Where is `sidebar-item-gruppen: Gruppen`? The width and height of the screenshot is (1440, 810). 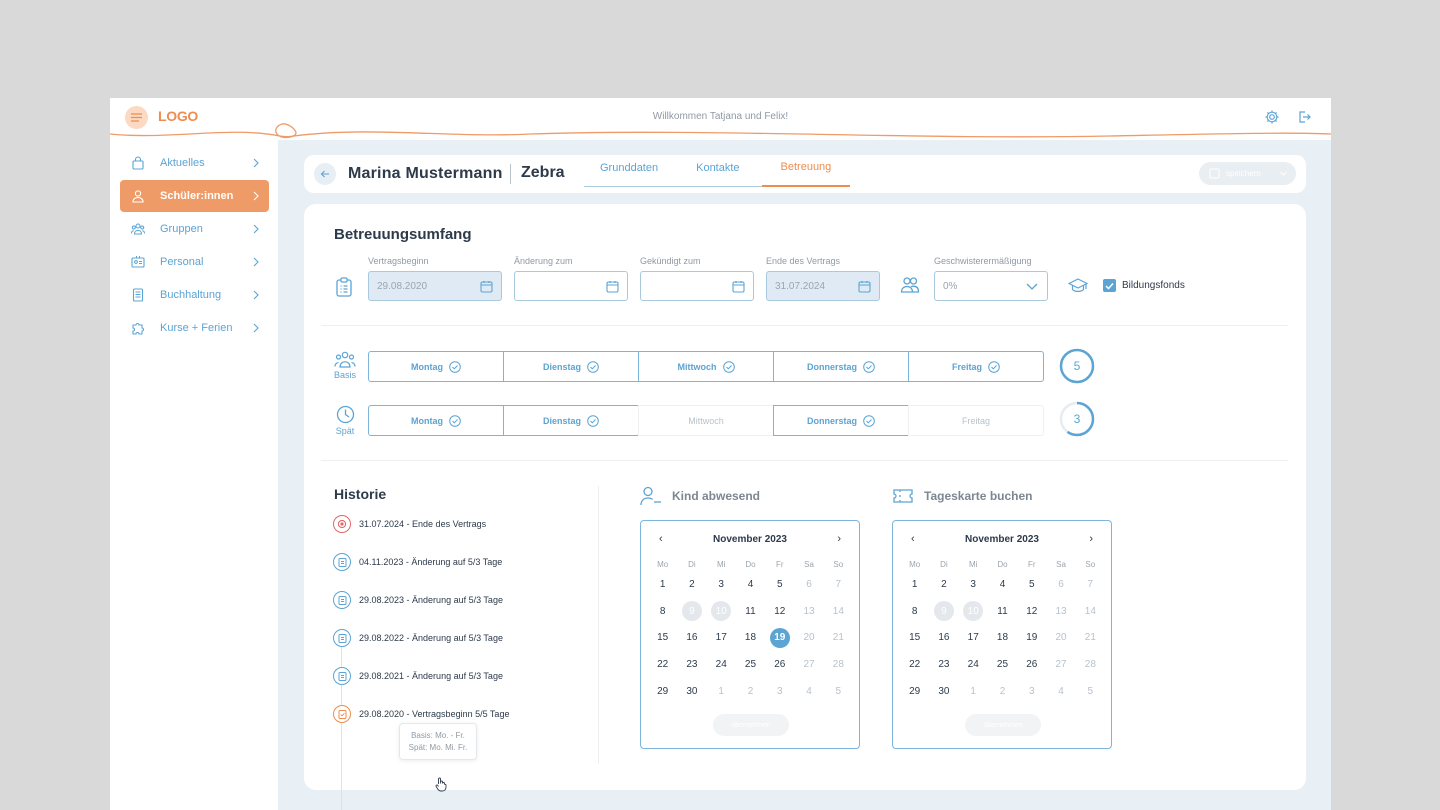
sidebar-item-gruppen: Gruppen is located at coordinates (194, 229).